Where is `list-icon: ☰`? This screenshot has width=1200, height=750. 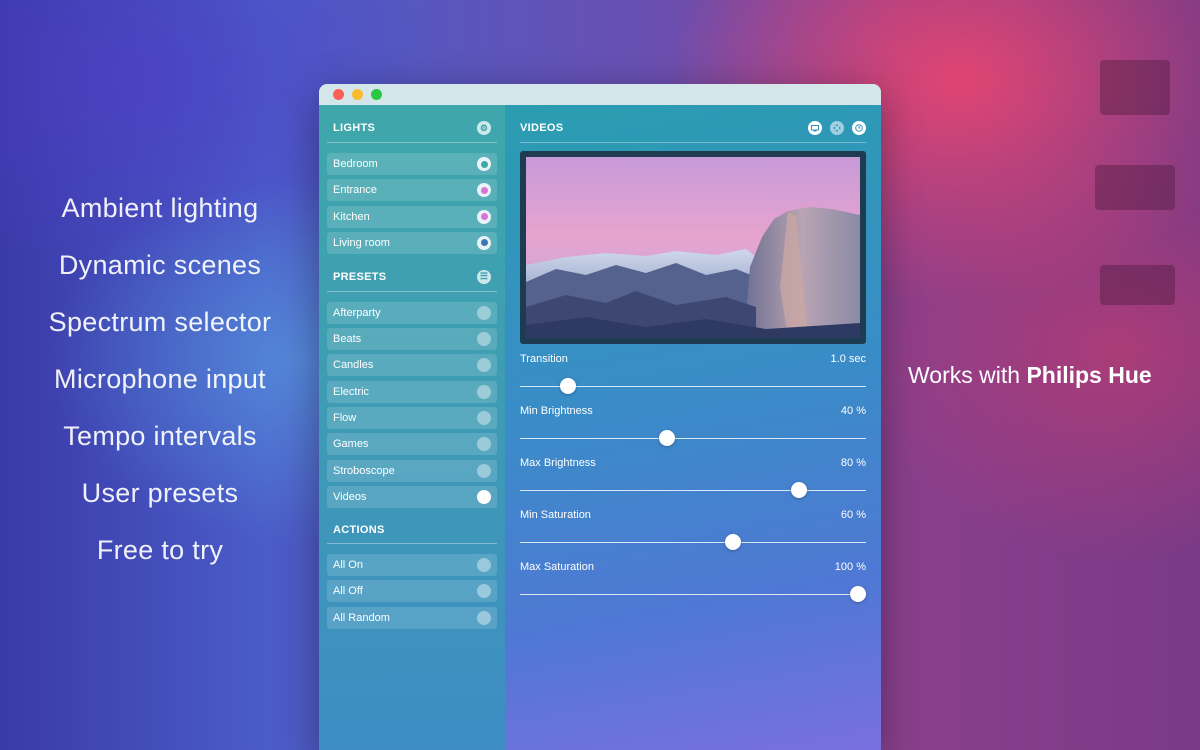
list-icon: ☰ is located at coordinates (484, 276).